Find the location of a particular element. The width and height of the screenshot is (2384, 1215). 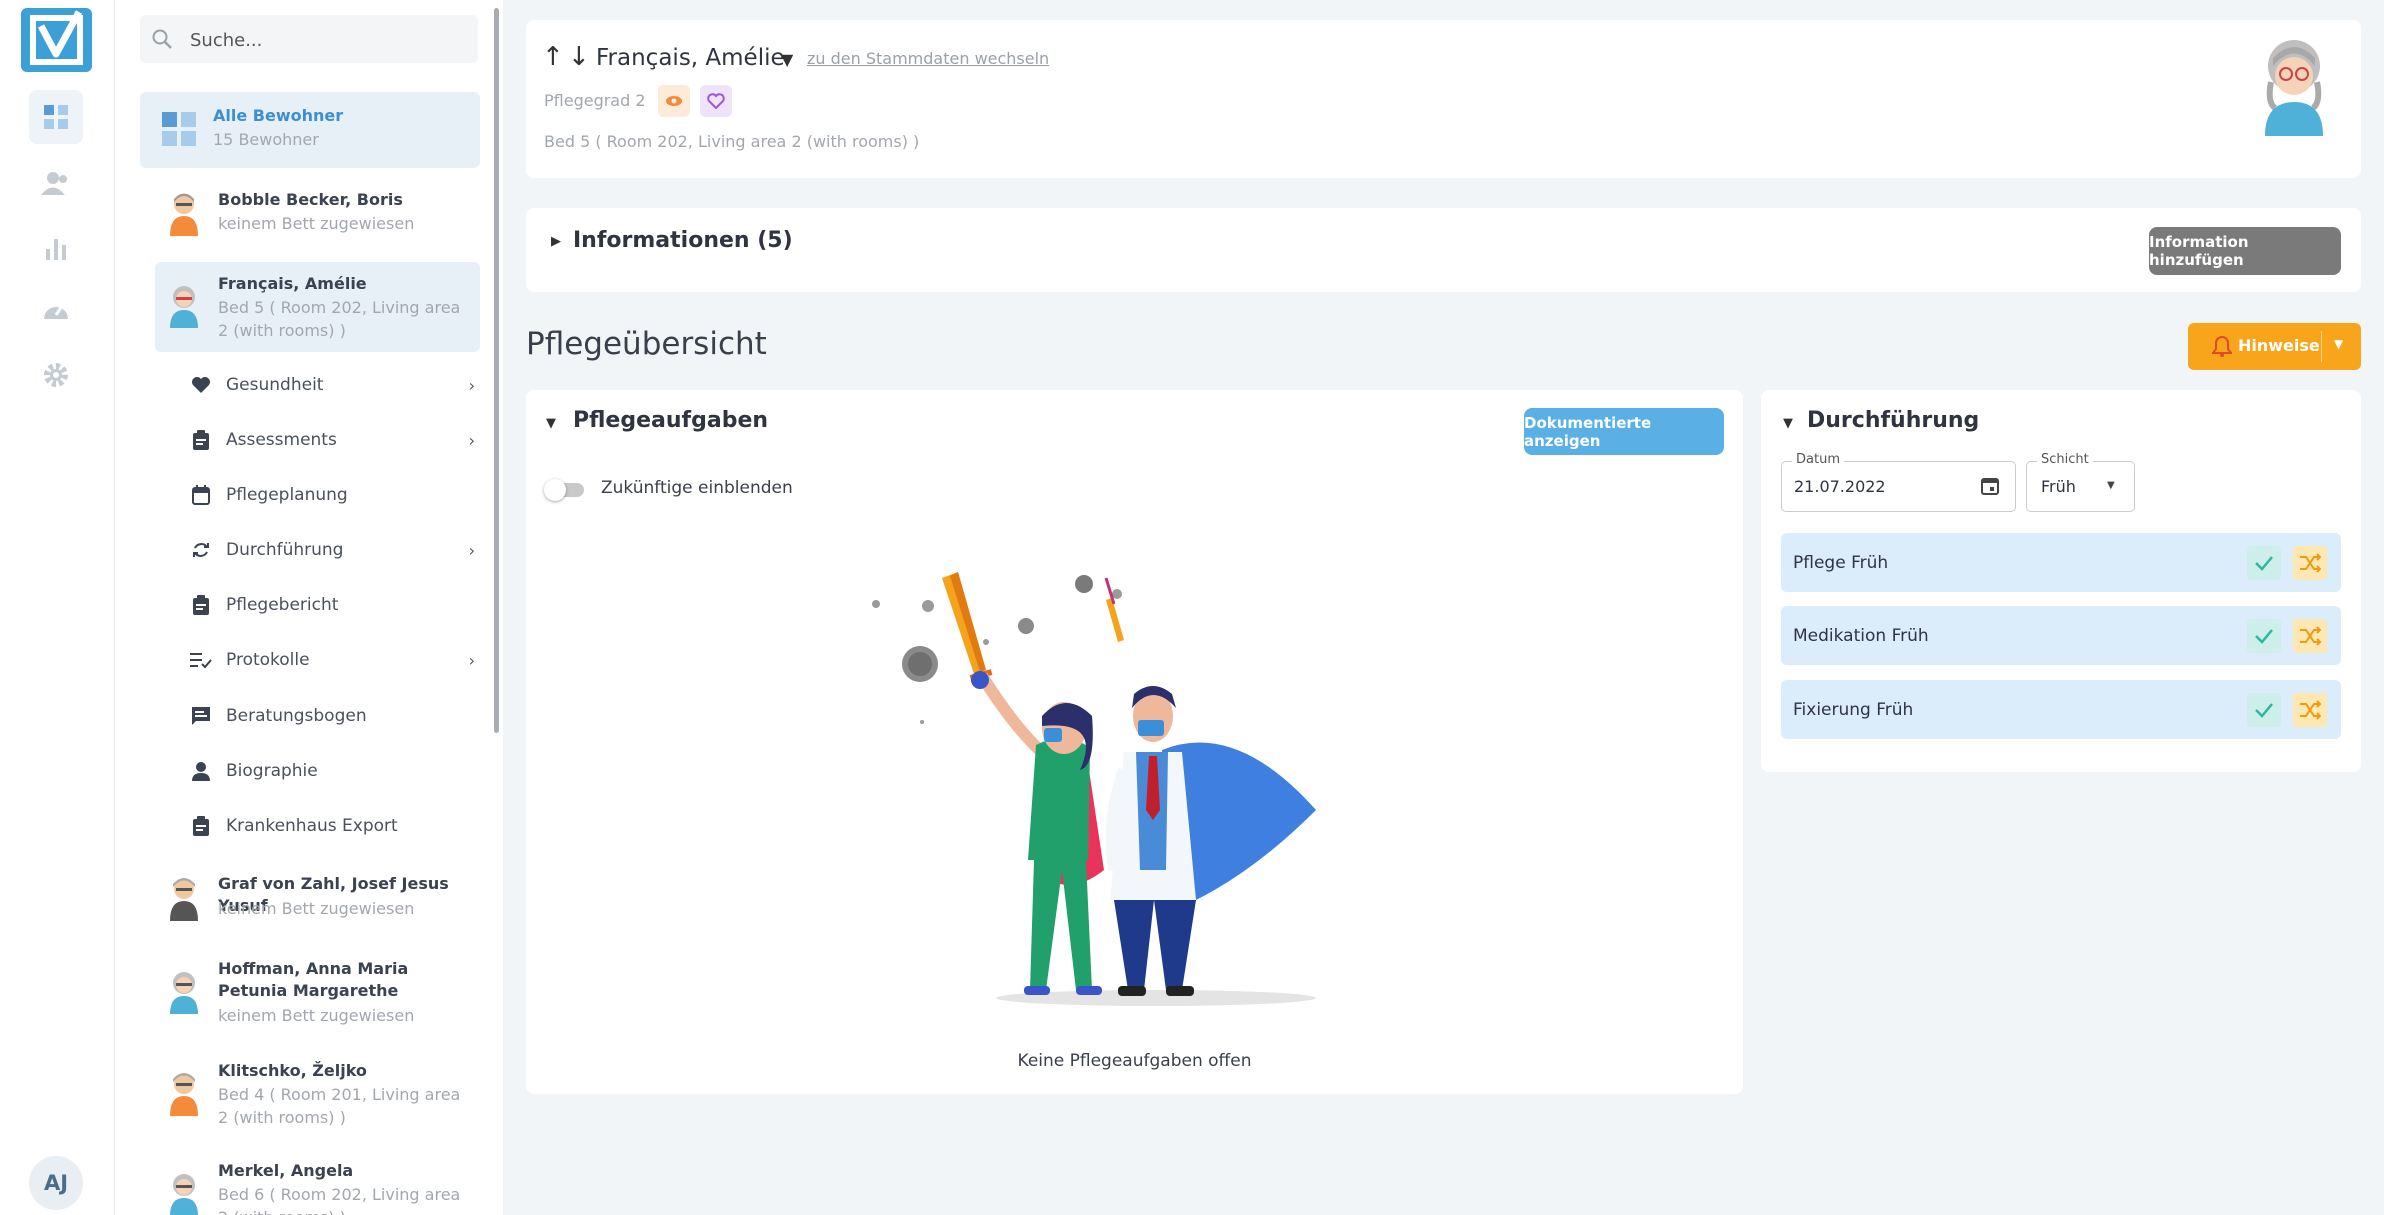

empty-state-text: Keine Pflegeaufgaben offen is located at coordinates (1134, 1061).